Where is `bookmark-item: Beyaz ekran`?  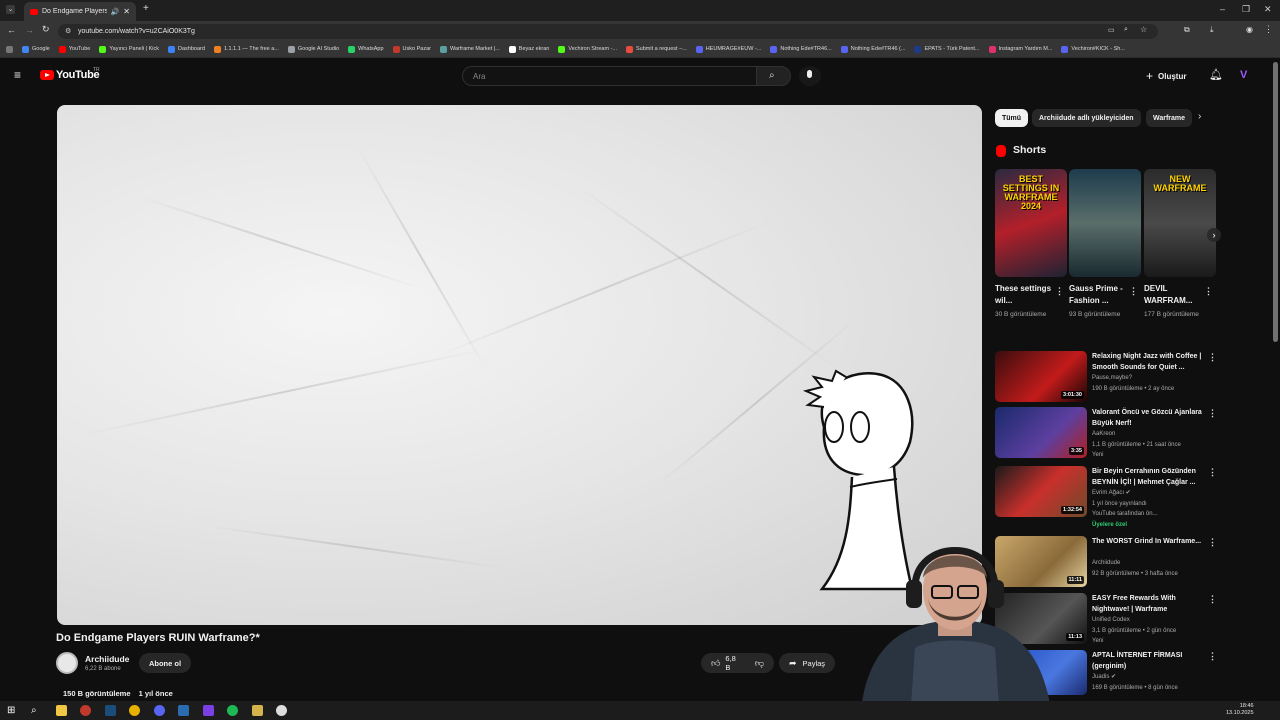
bookmark-item: Beyaz ekran is located at coordinates (528, 49).